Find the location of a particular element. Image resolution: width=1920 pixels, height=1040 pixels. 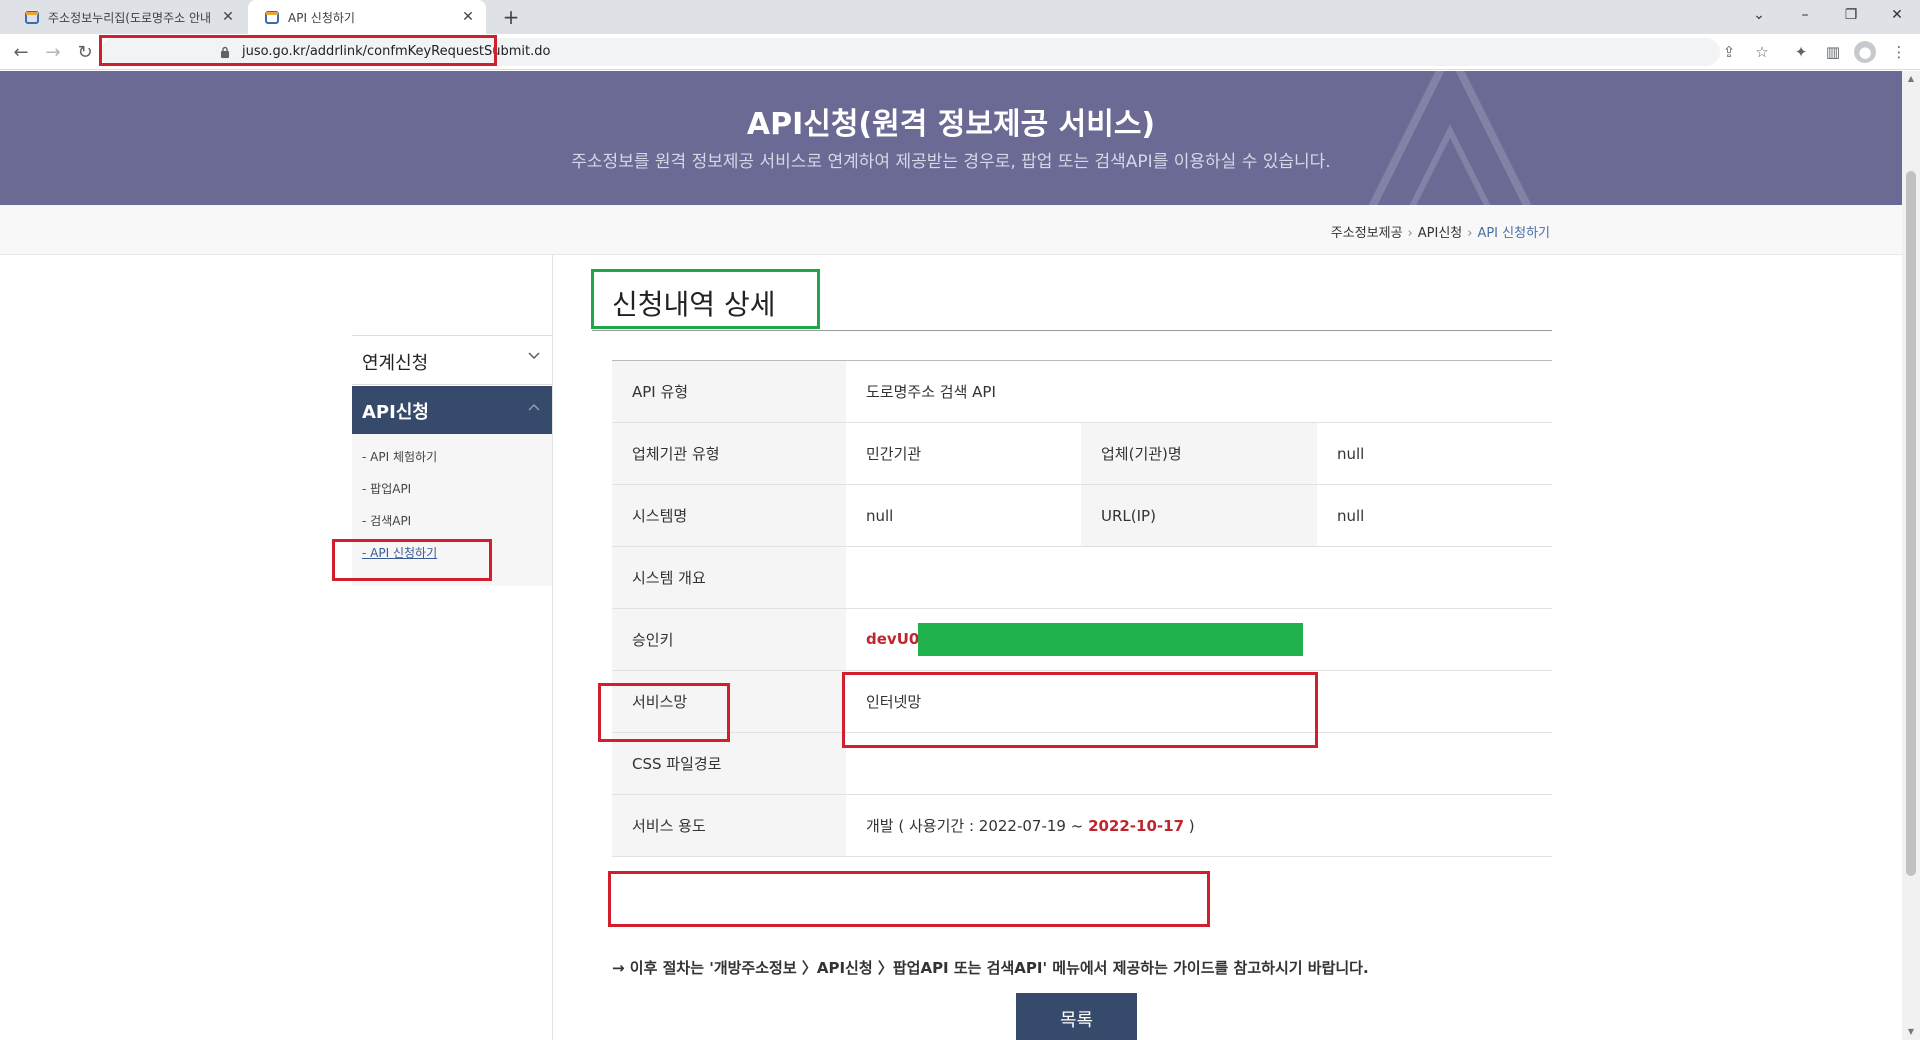

usage-end-date: 2022-10-17 is located at coordinates (1136, 826).